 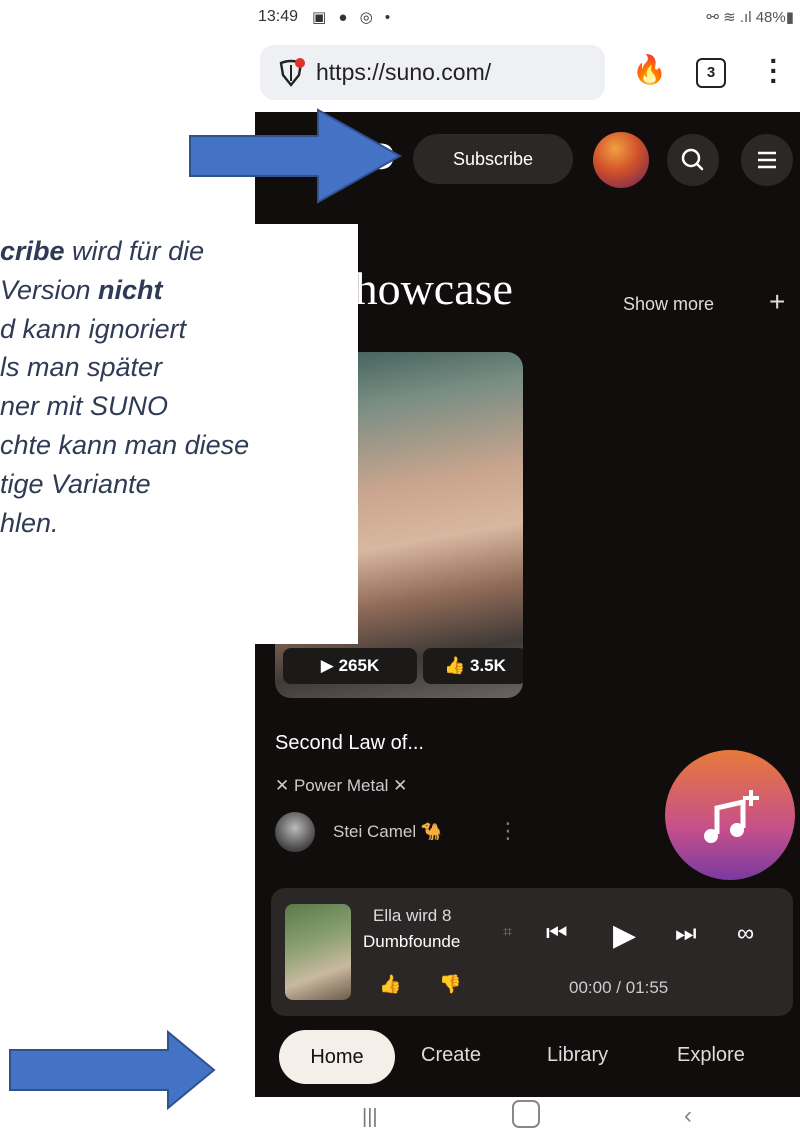 What do you see at coordinates (49, 289) in the screenshot?
I see `annotation-line-2: Version` at bounding box center [49, 289].